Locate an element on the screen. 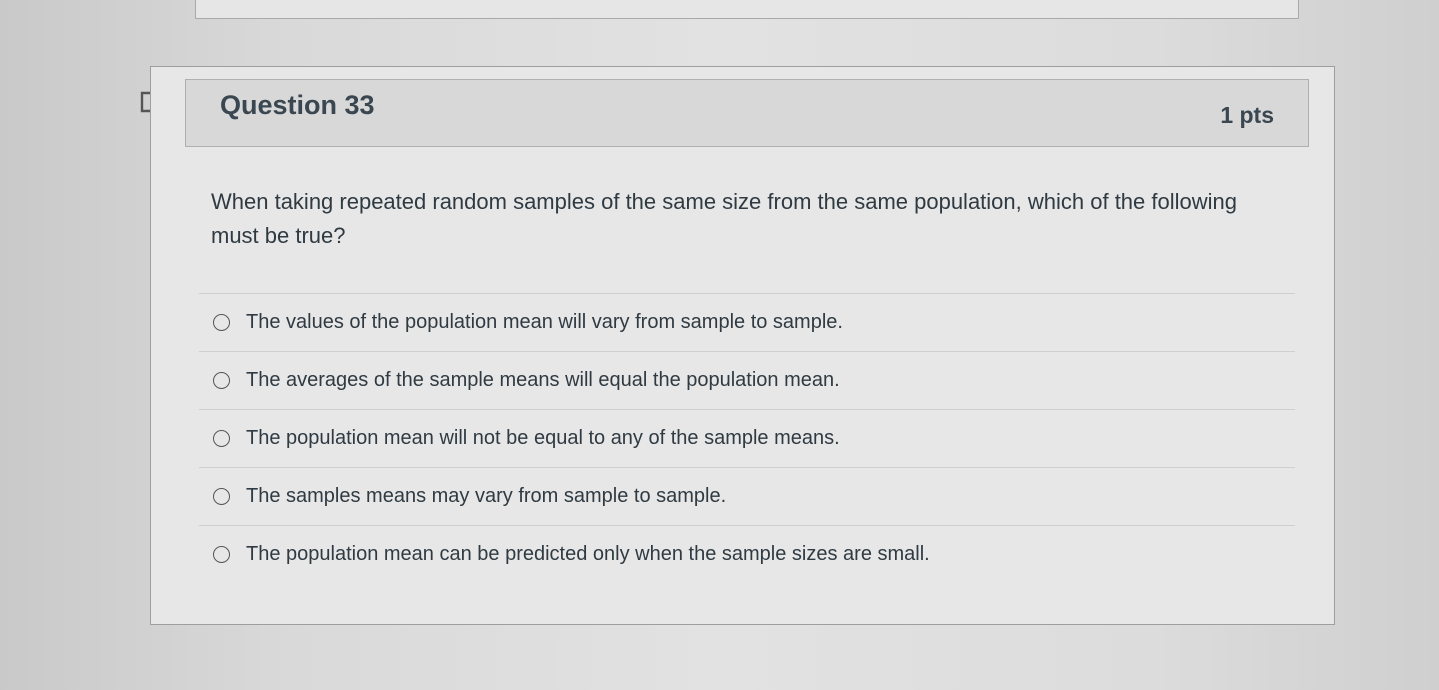 This screenshot has height=690, width=1439. question-header: Question 33 1 pts is located at coordinates (747, 113).